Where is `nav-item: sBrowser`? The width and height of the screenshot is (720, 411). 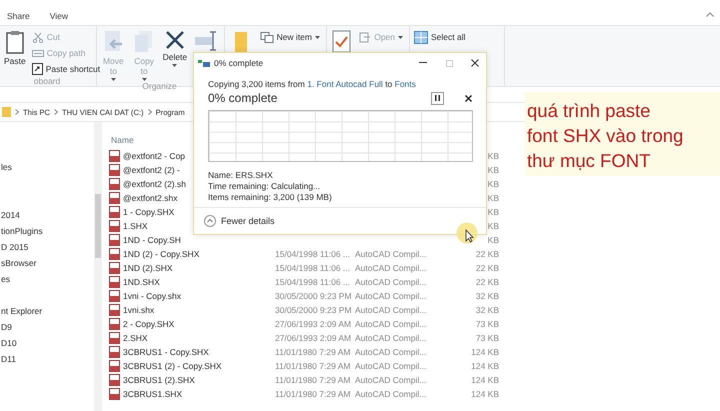
nav-item: sBrowser is located at coordinates (18, 263).